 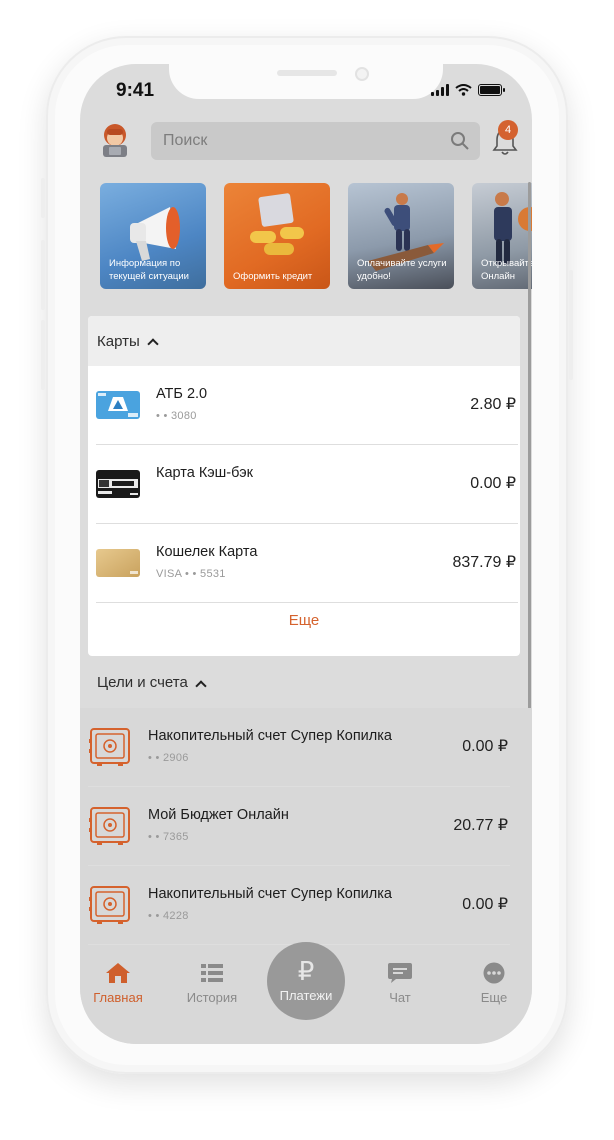 What do you see at coordinates (493, 483) in the screenshot?
I see `card-balance: 0.00 ₽` at bounding box center [493, 483].